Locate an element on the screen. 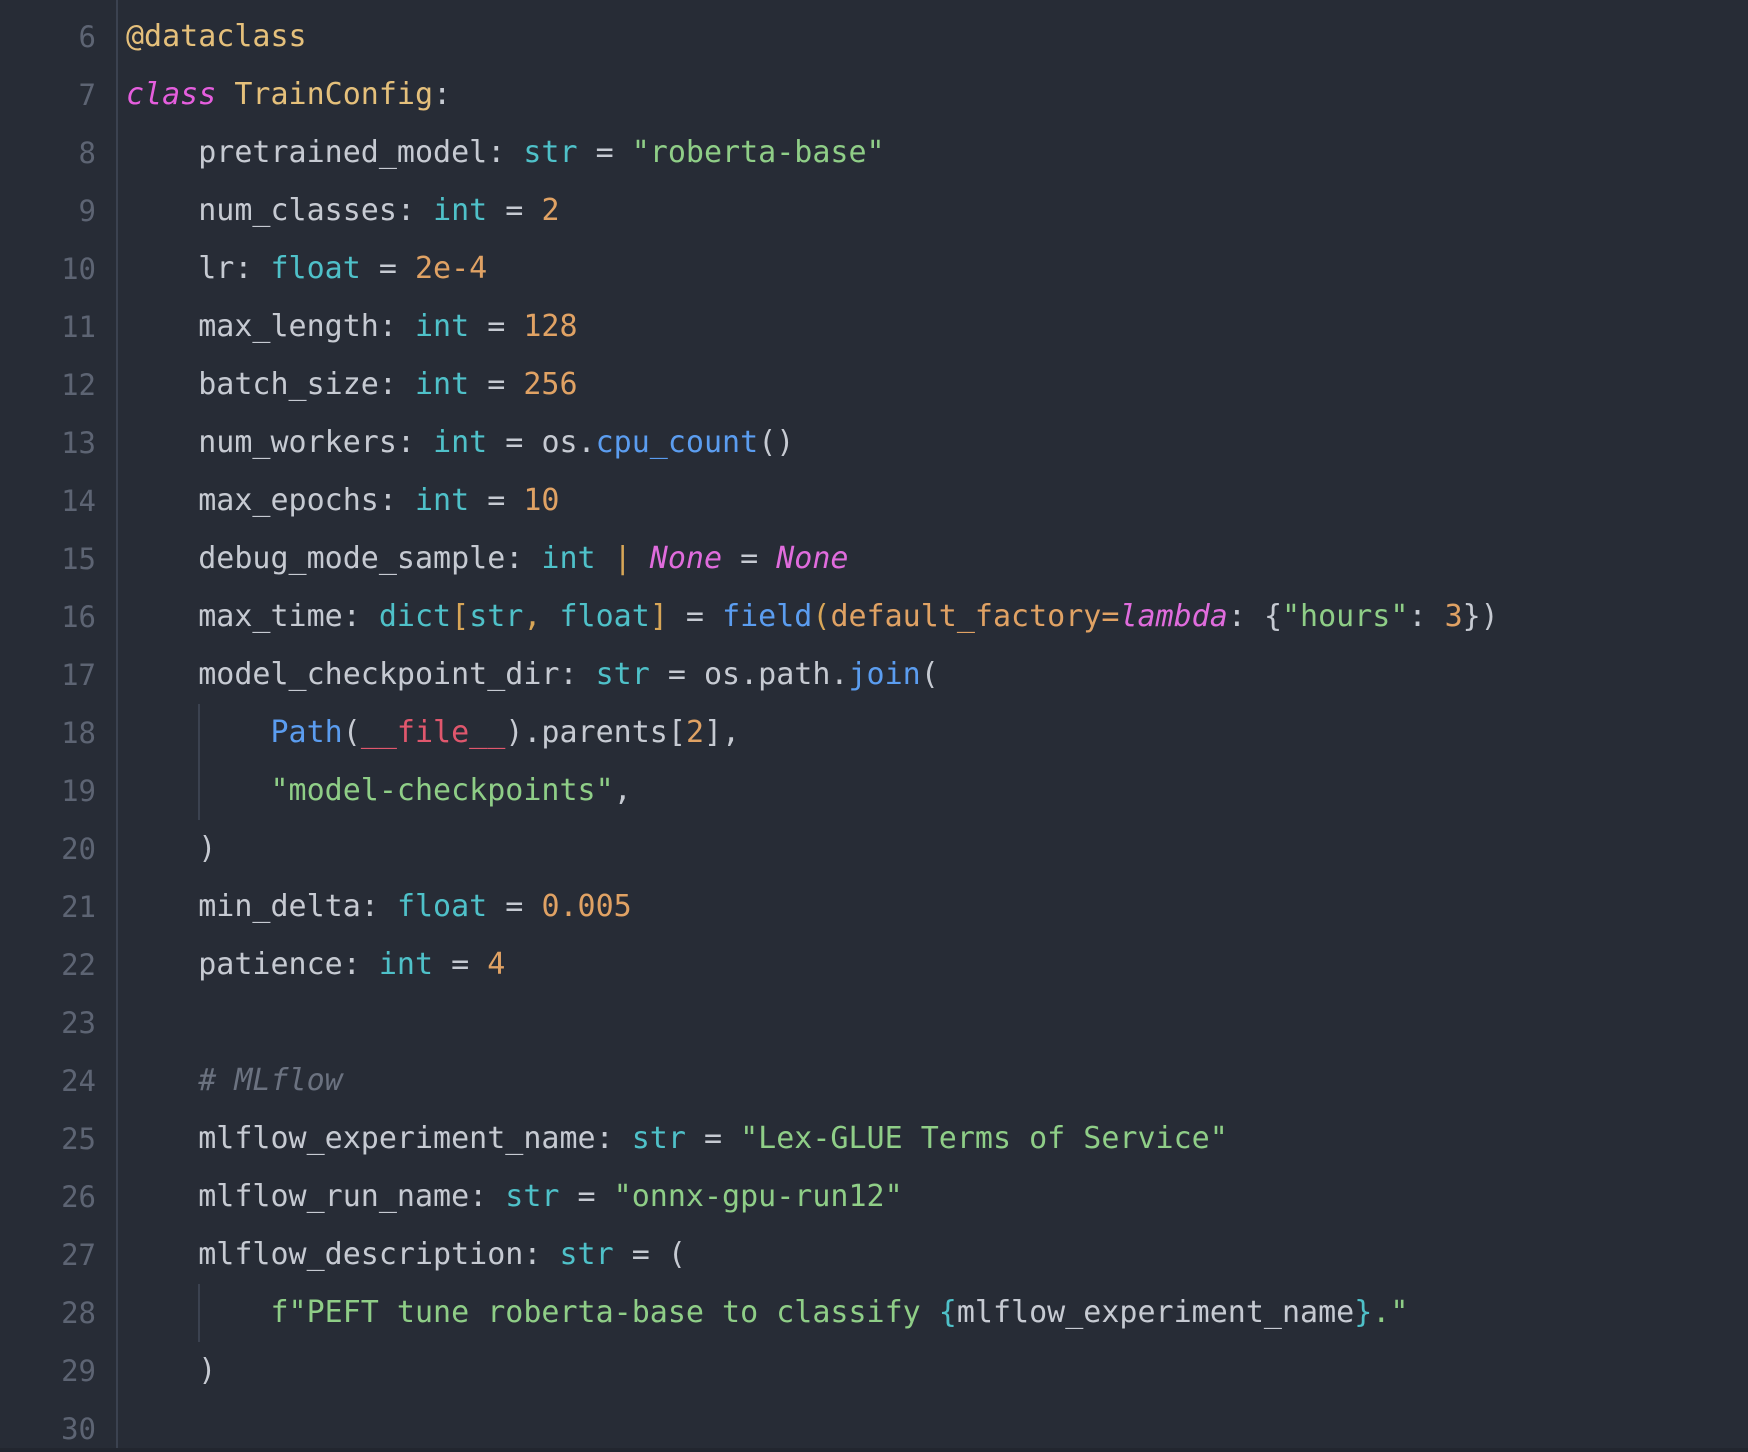 The width and height of the screenshot is (1748, 1452). line-number: 19 is located at coordinates (78, 791).